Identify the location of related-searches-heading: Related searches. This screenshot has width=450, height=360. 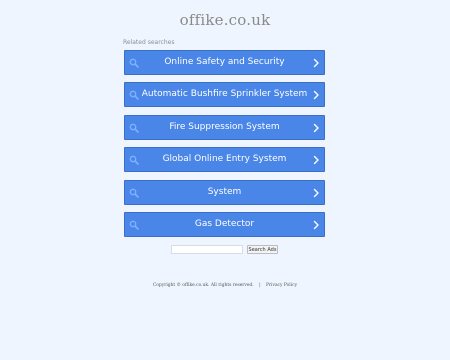
(149, 42).